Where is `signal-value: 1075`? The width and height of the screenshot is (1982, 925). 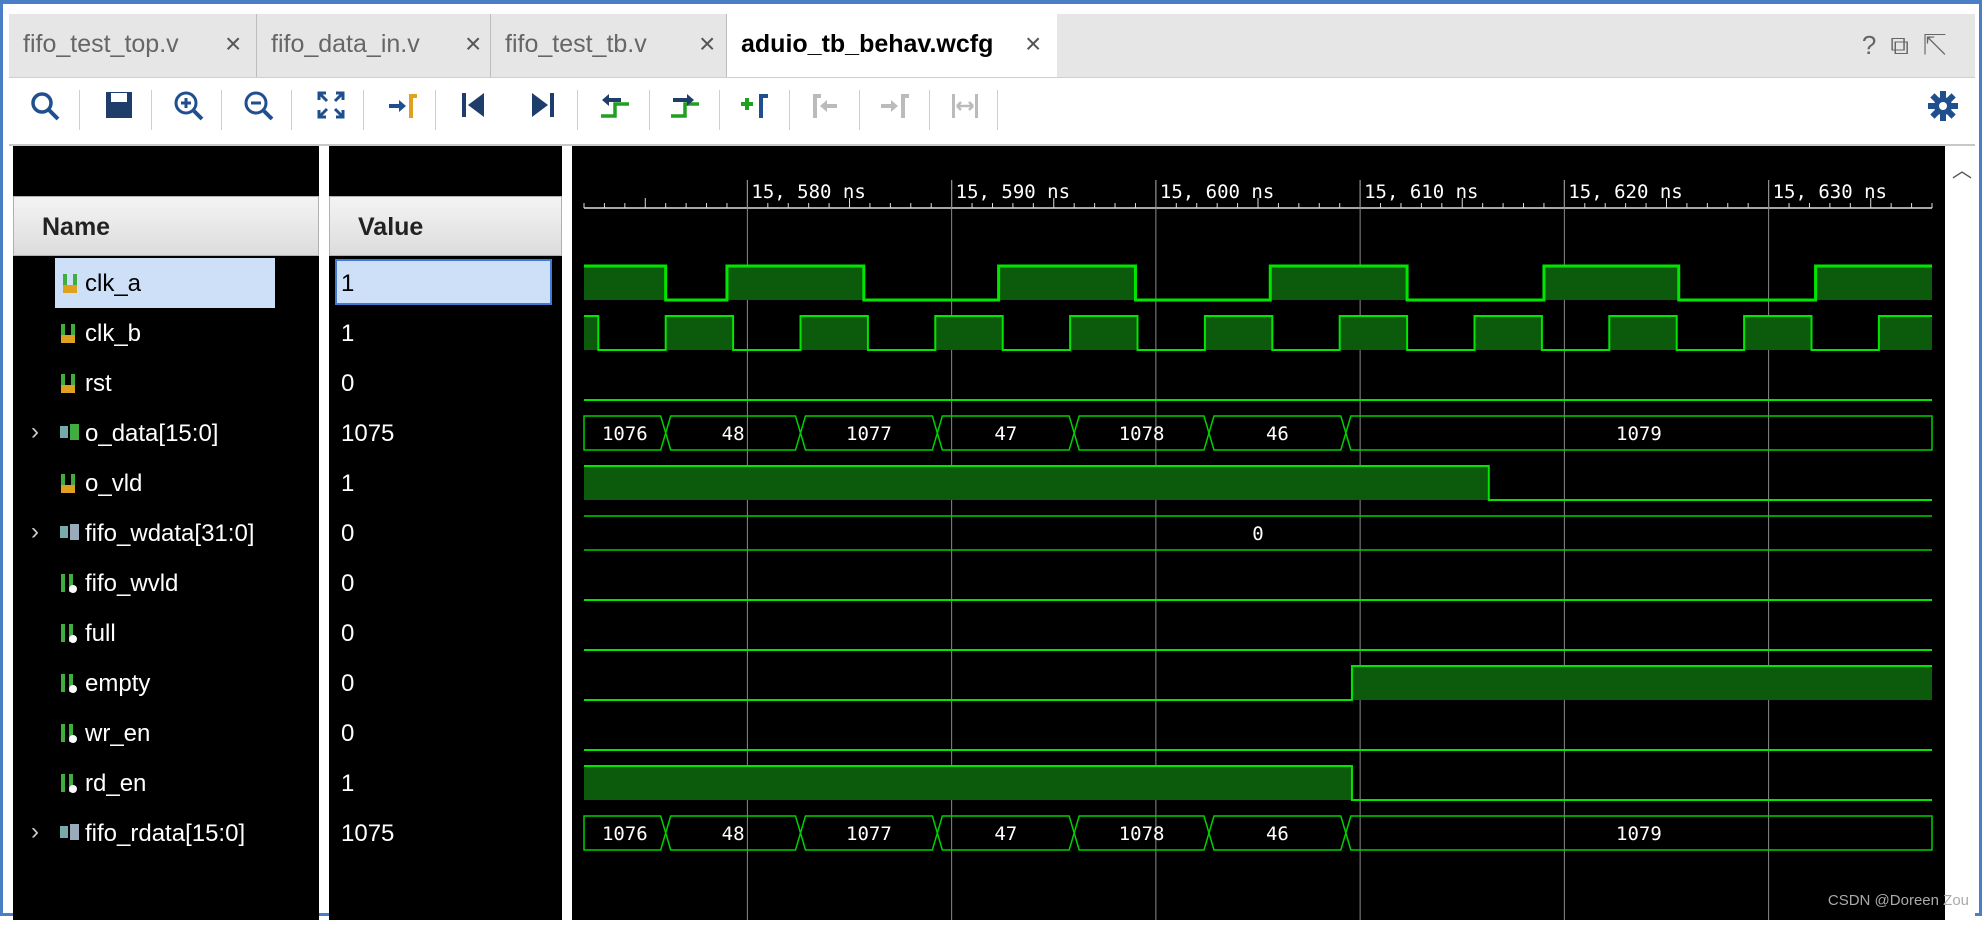 signal-value: 1075 is located at coordinates (368, 833).